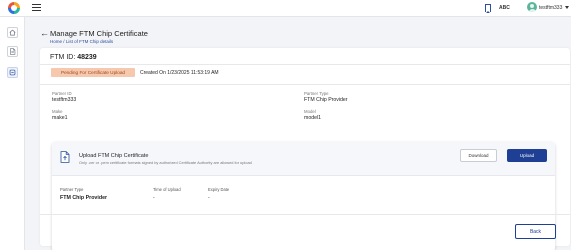  I want to click on partner-id-label: Partner ID, so click(62, 93).